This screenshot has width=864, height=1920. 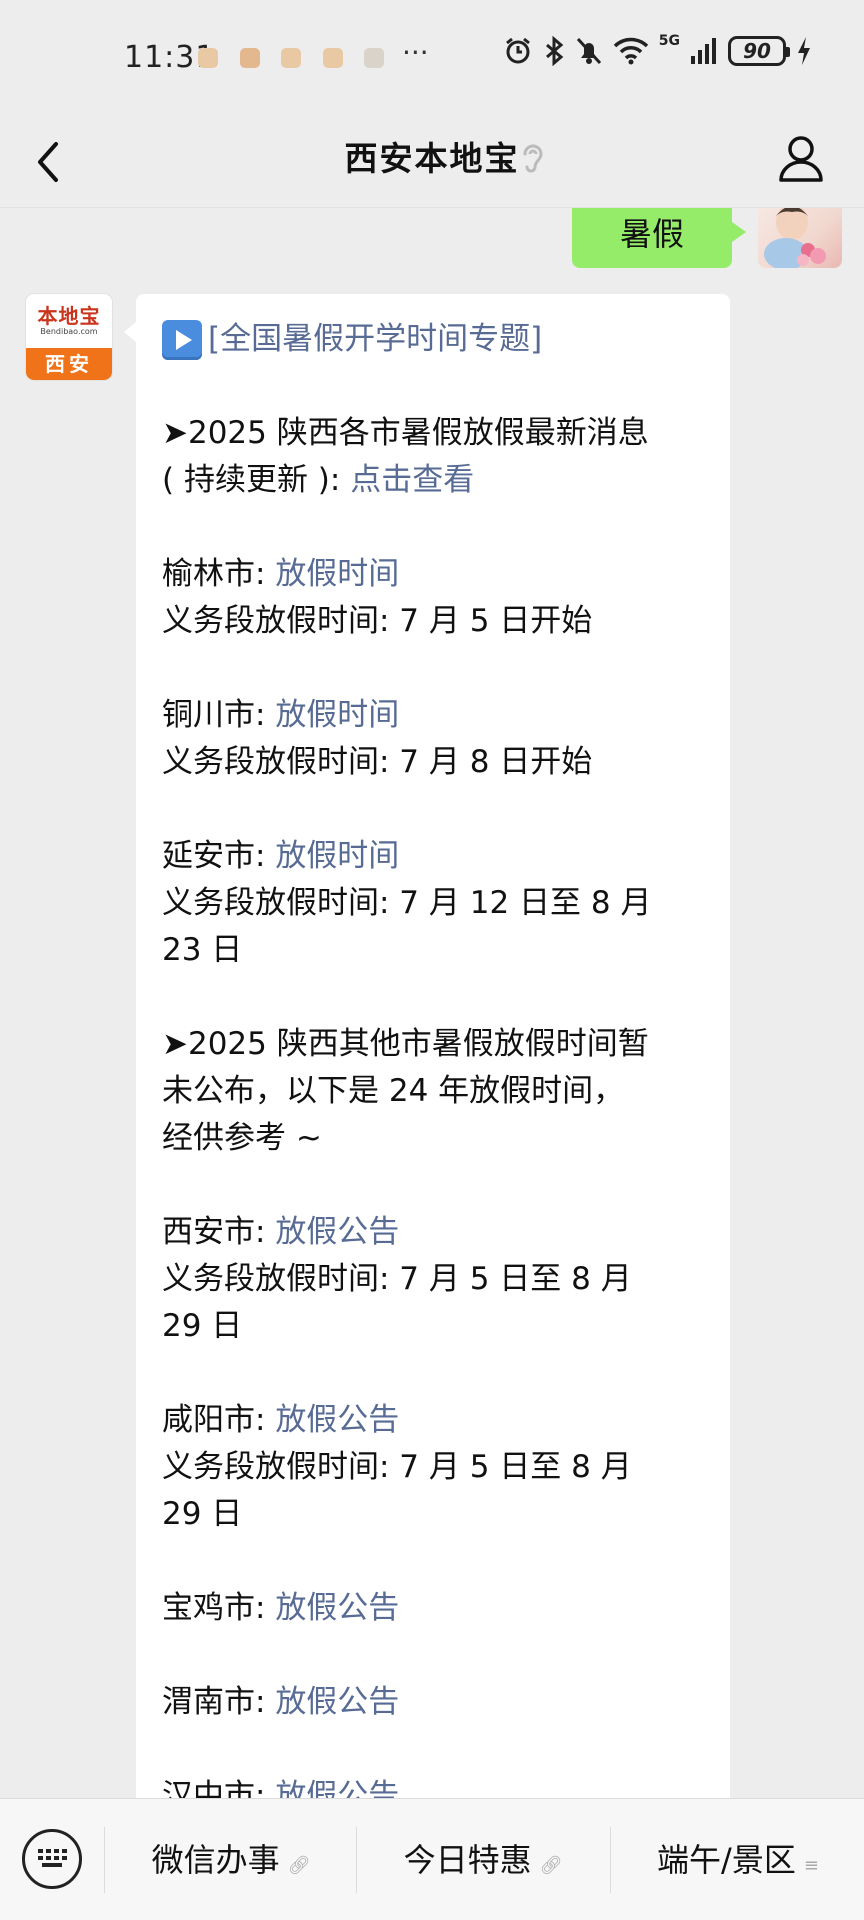 I want to click on city-entry-weinan: 渭南市: 放假公告, so click(x=281, y=1702).